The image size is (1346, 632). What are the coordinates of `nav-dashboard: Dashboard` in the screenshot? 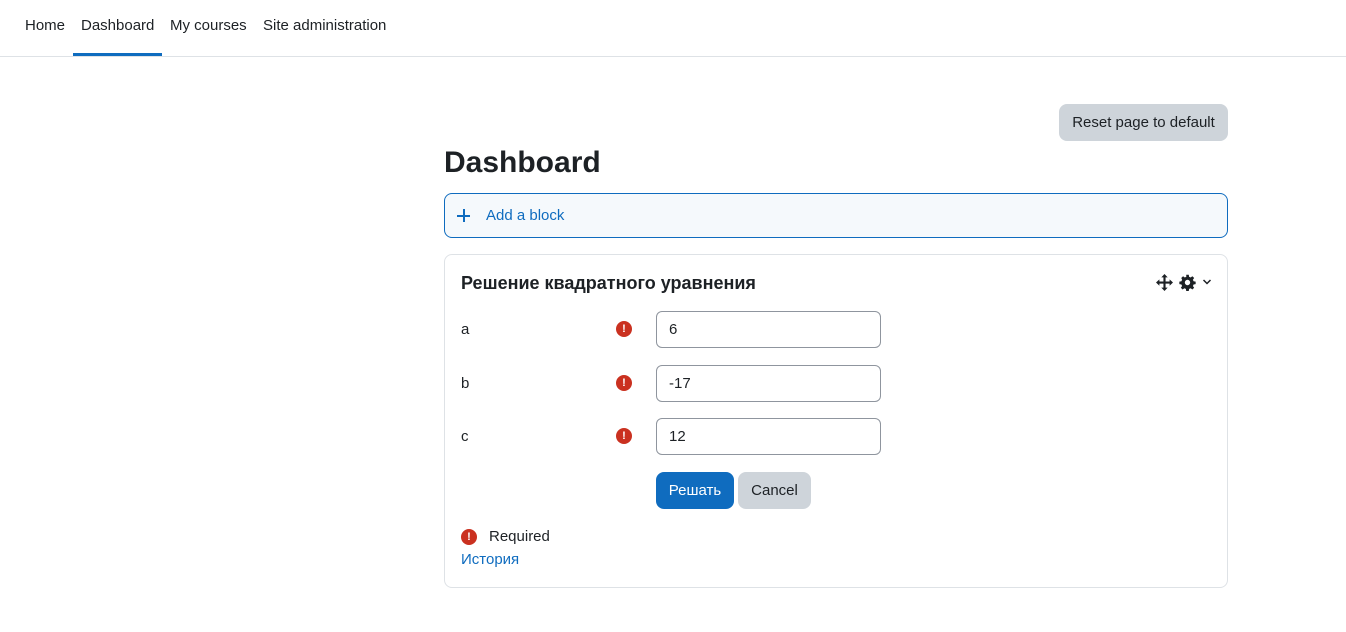 It's located at (117, 28).